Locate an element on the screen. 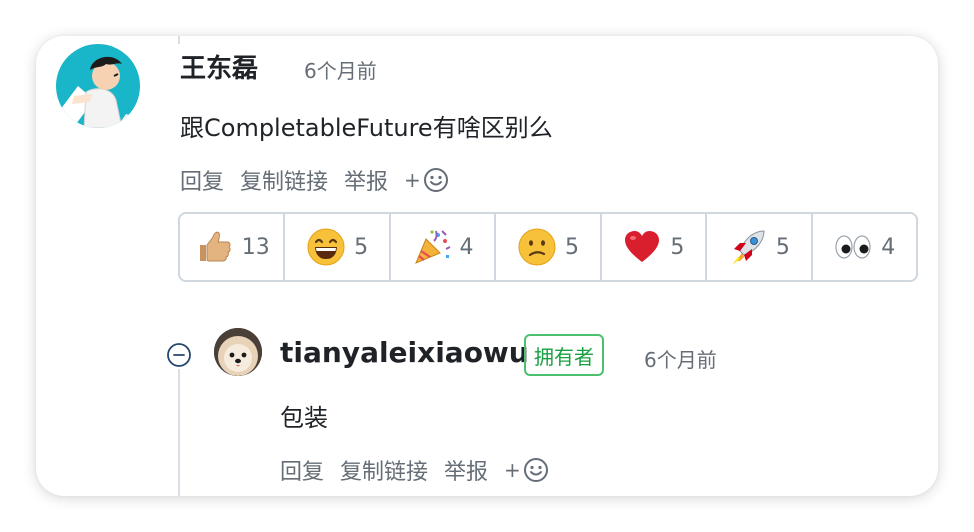  reply-actions: 回复 复制链接 举报 + is located at coordinates (414, 470).